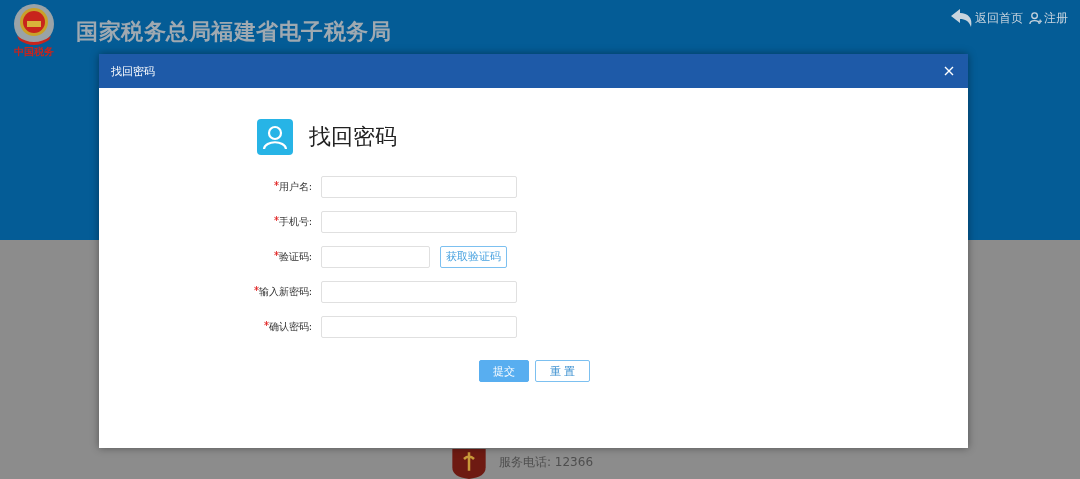  Describe the element at coordinates (962, 18) in the screenshot. I see `back-arrow-icon` at that location.